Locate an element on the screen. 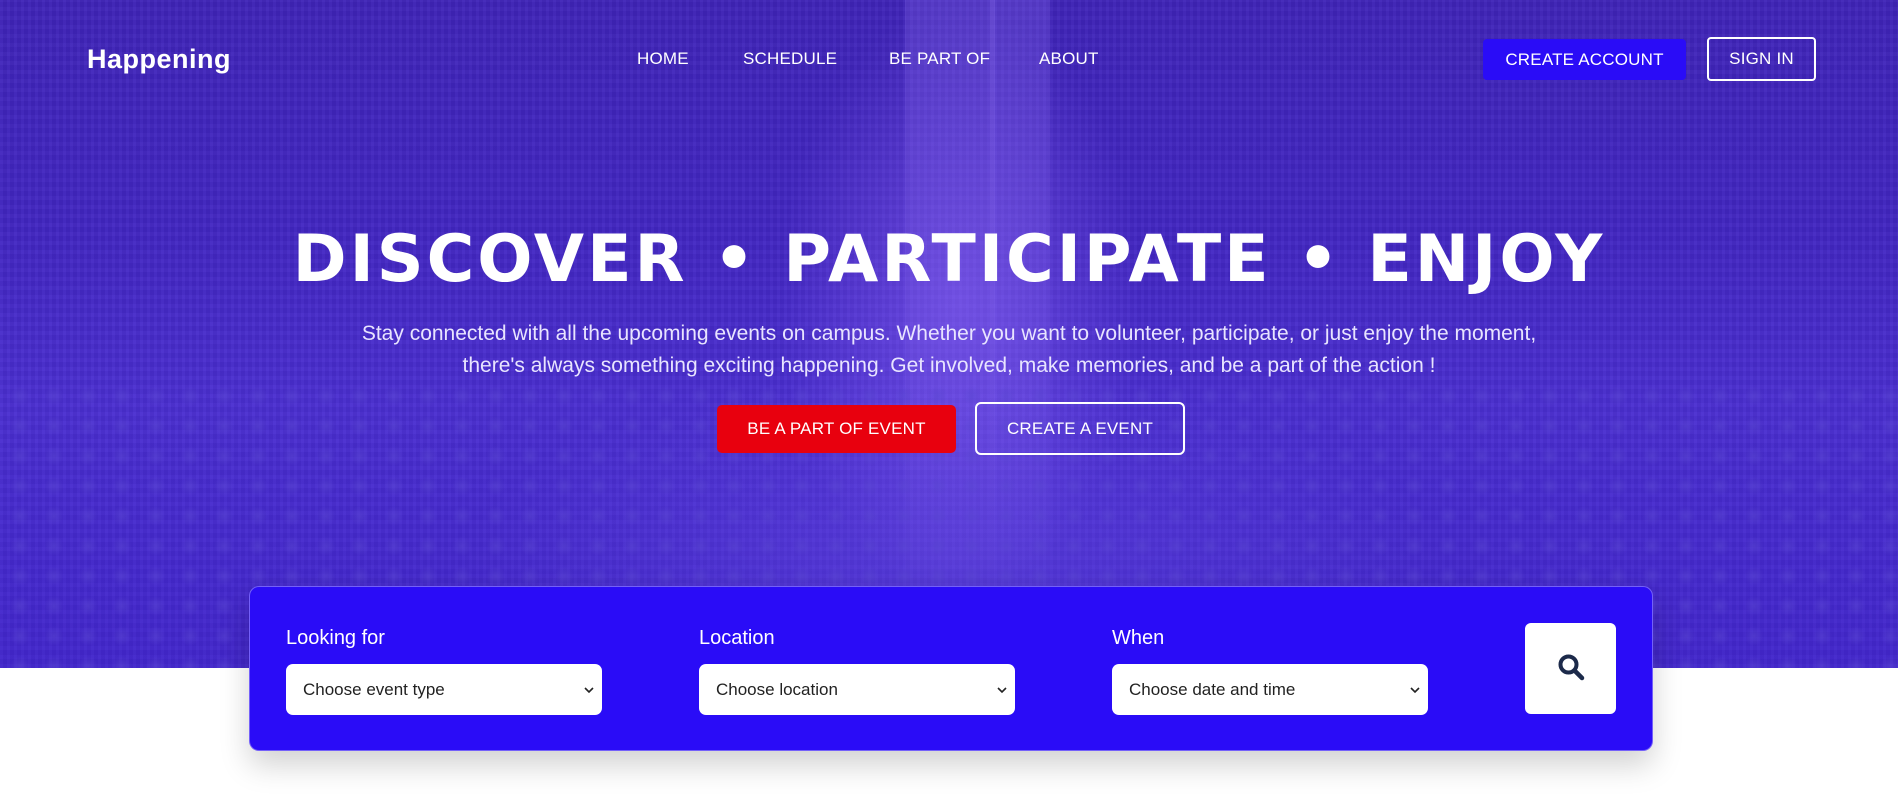 The height and width of the screenshot is (796, 1898). location-select: Choose location is located at coordinates (857, 689).